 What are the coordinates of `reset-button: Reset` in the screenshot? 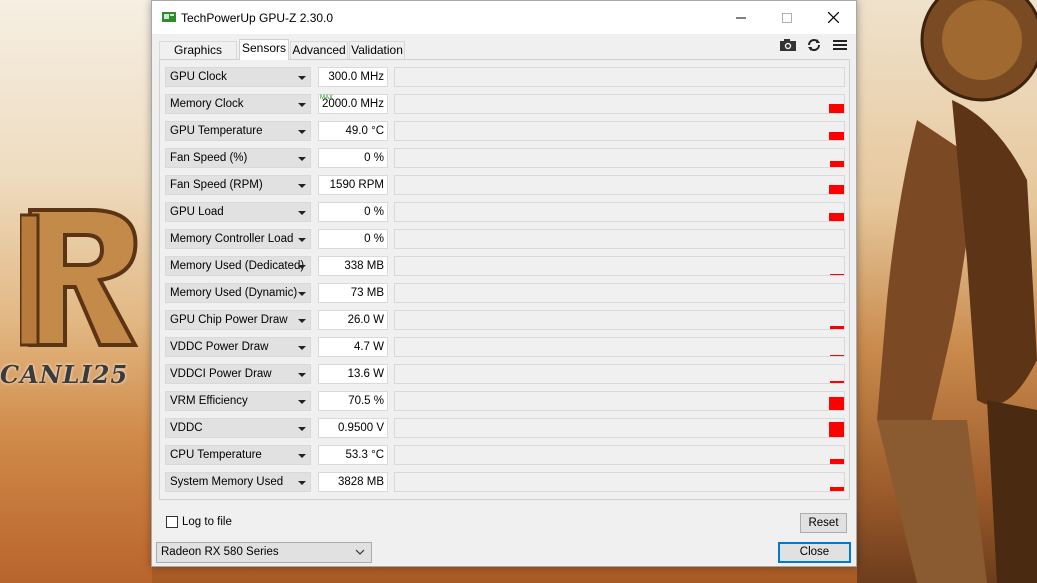 It's located at (823, 523).